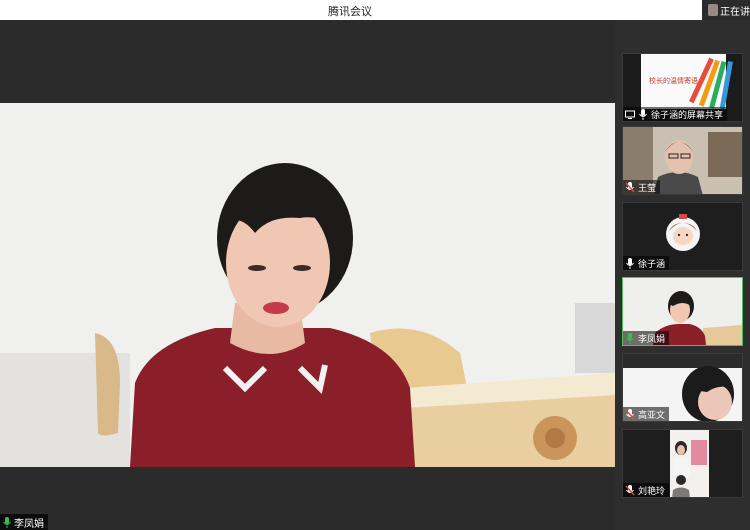 This screenshot has height=530, width=750. What do you see at coordinates (682, 160) in the screenshot?
I see `participant-tile-wangying: 王莹` at bounding box center [682, 160].